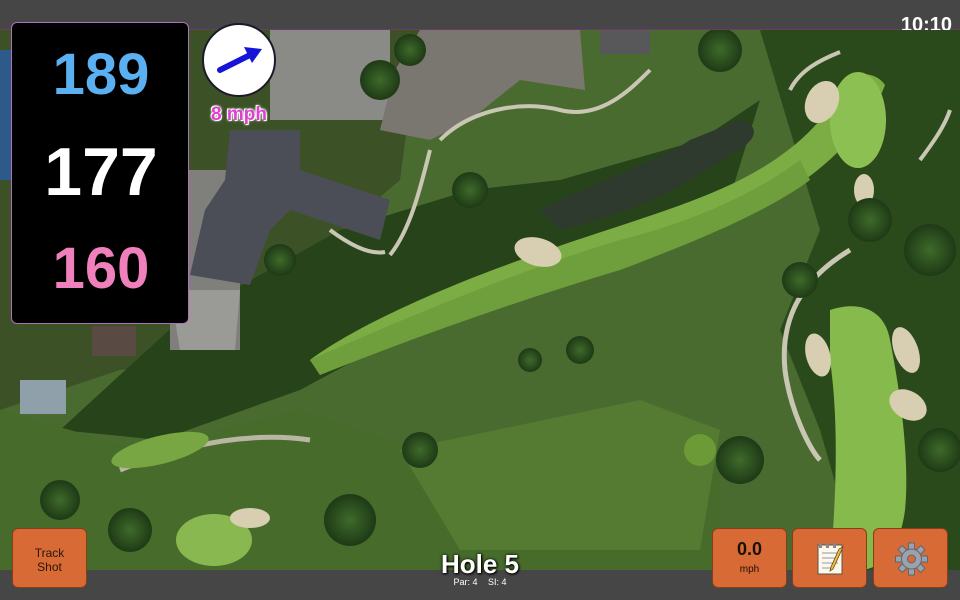 The image size is (960, 600). I want to click on hole-details: Par: 4 SI: 4, so click(480, 582).